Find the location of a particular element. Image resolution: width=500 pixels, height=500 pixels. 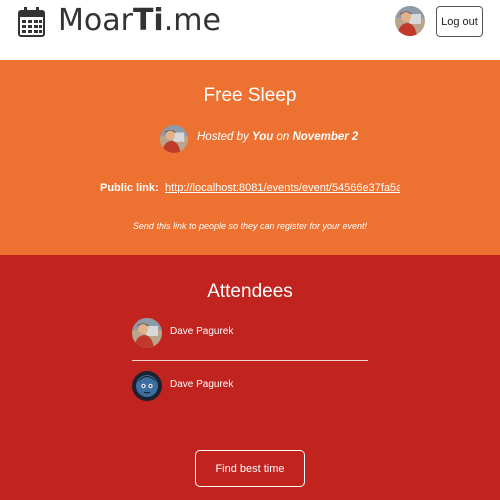

user-avatar is located at coordinates (410, 21).